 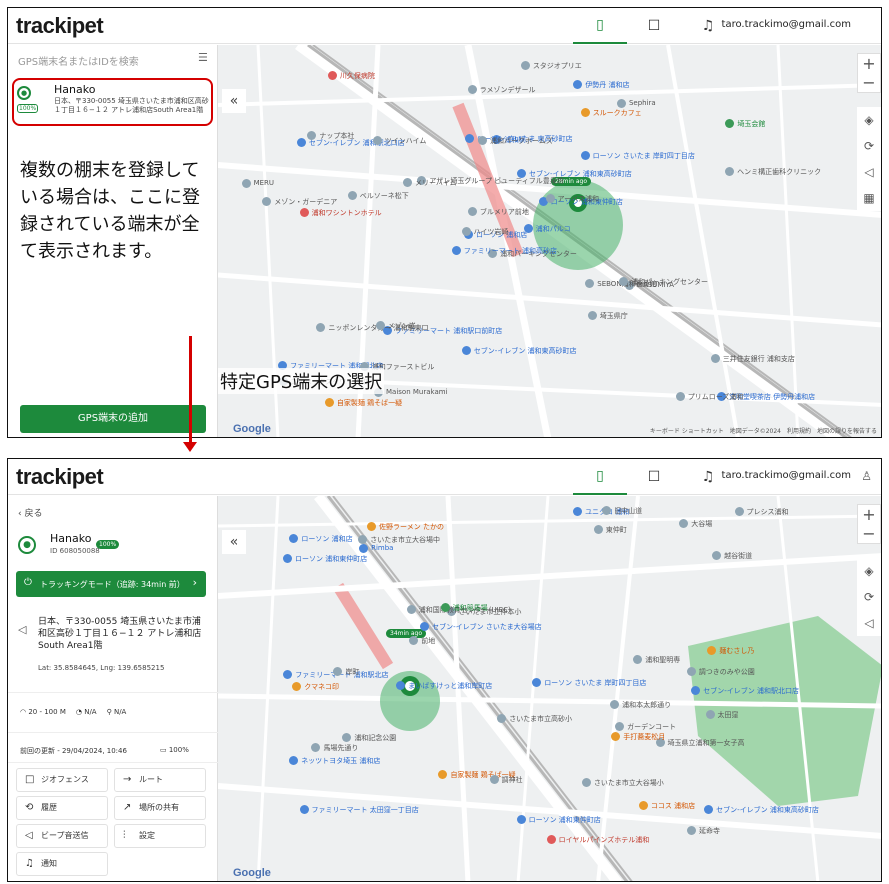 What do you see at coordinates (406, 141) in the screenshot?
I see `map-label: ツインハイム` at bounding box center [406, 141].